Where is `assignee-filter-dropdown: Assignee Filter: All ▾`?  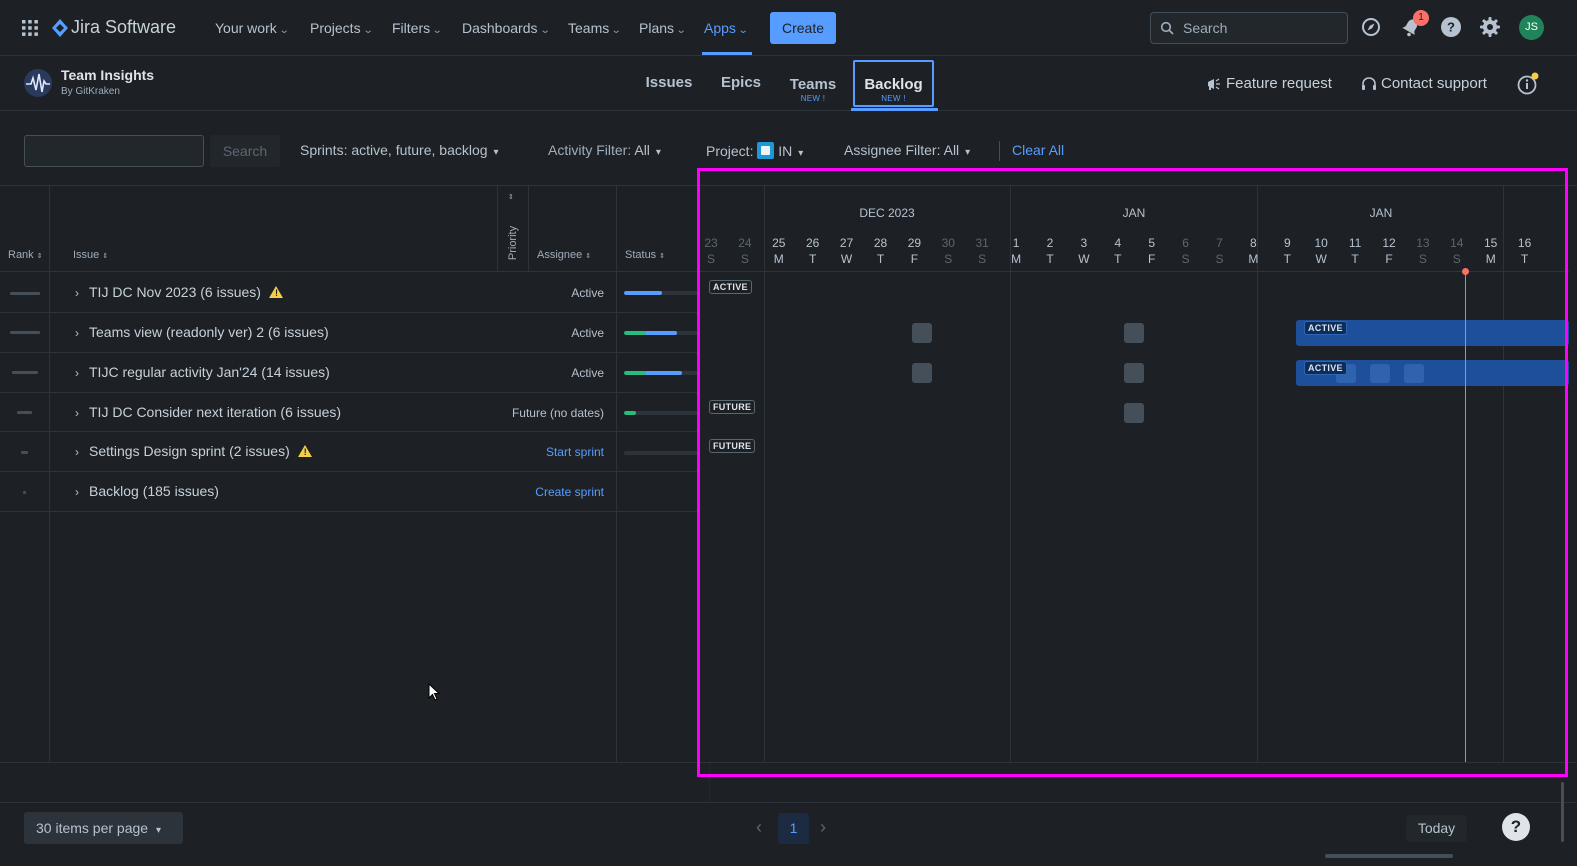
assignee-filter-dropdown: Assignee Filter: All ▾ is located at coordinates (907, 150).